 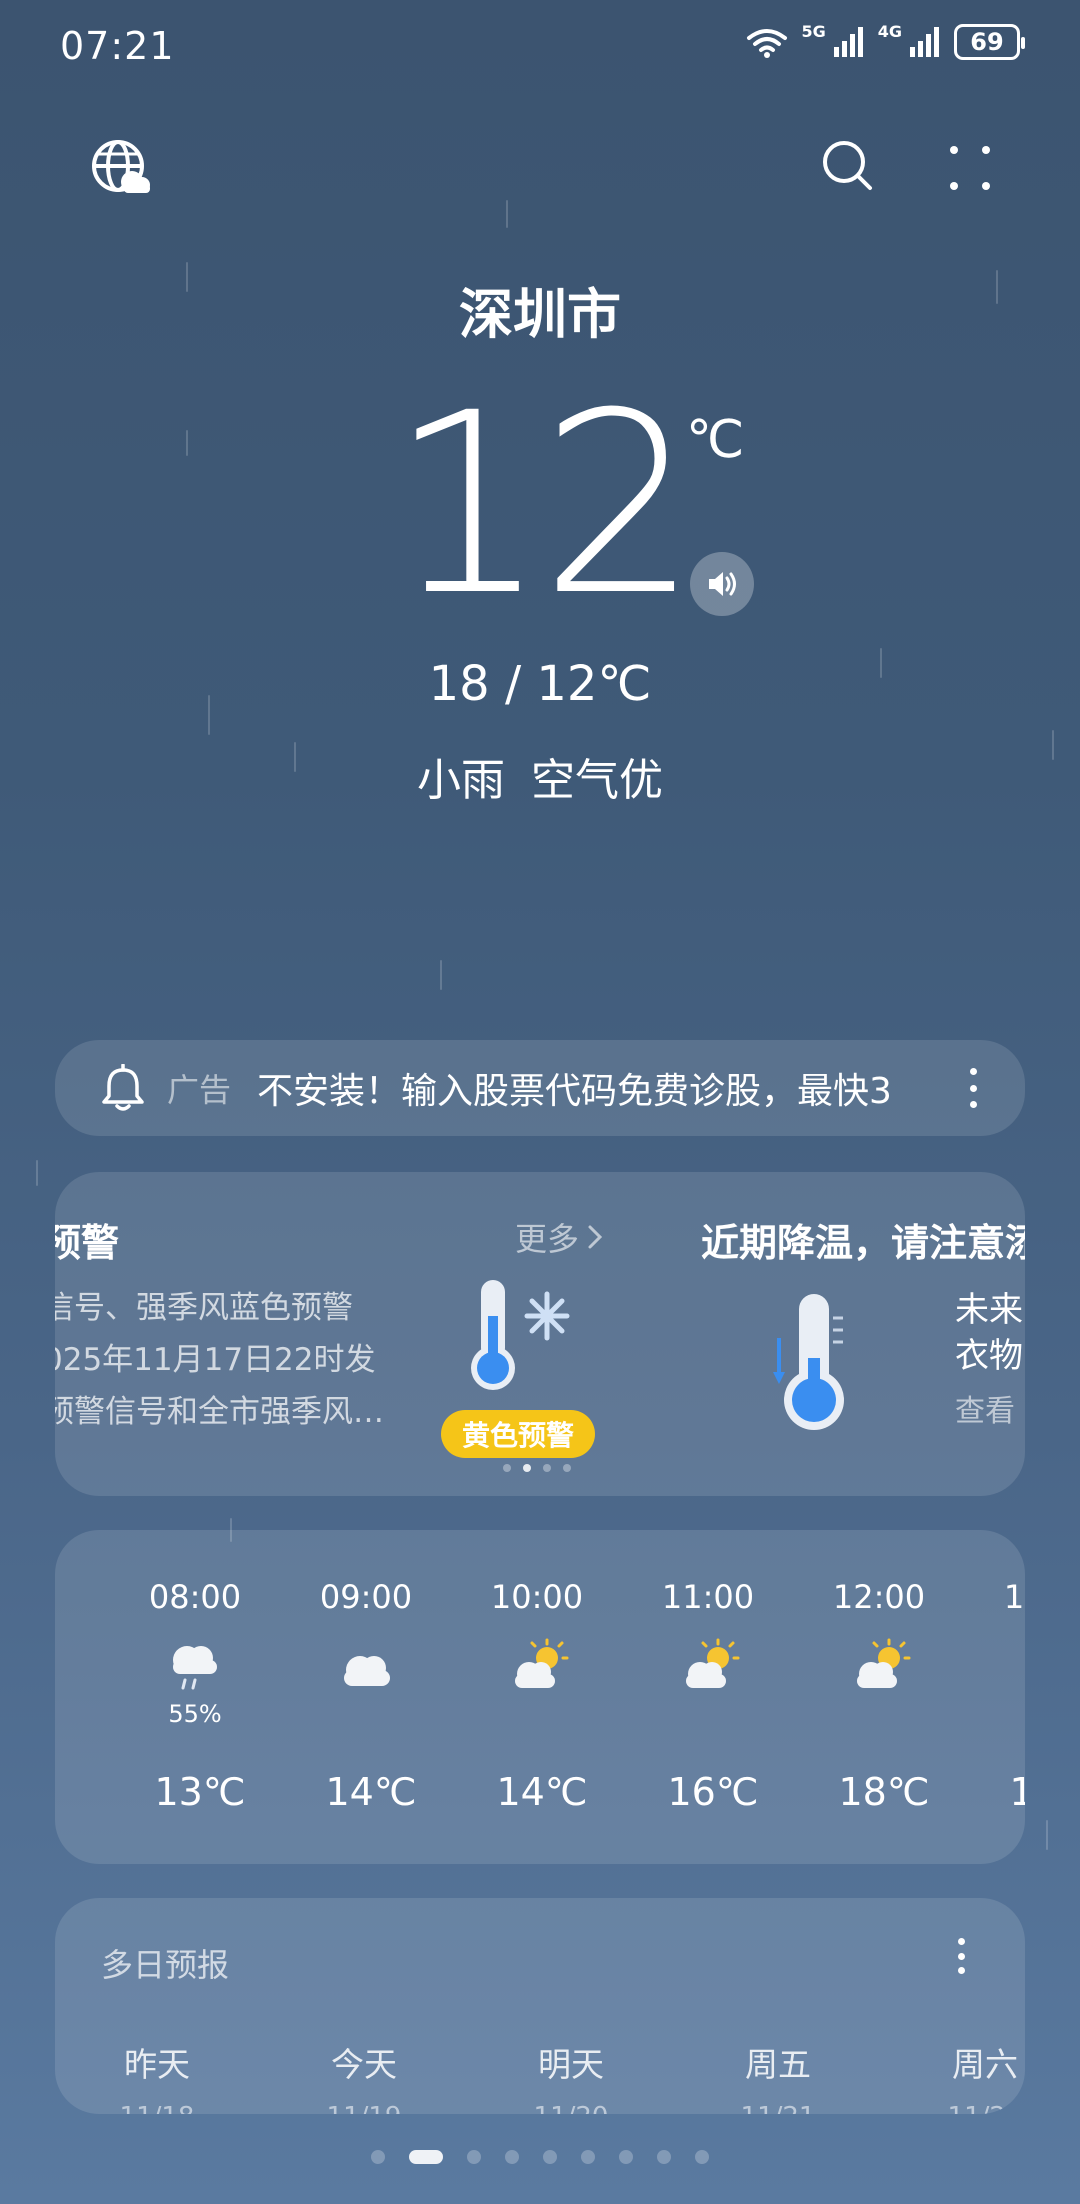 What do you see at coordinates (364, 2108) in the screenshot?
I see `day-date: 11/19` at bounding box center [364, 2108].